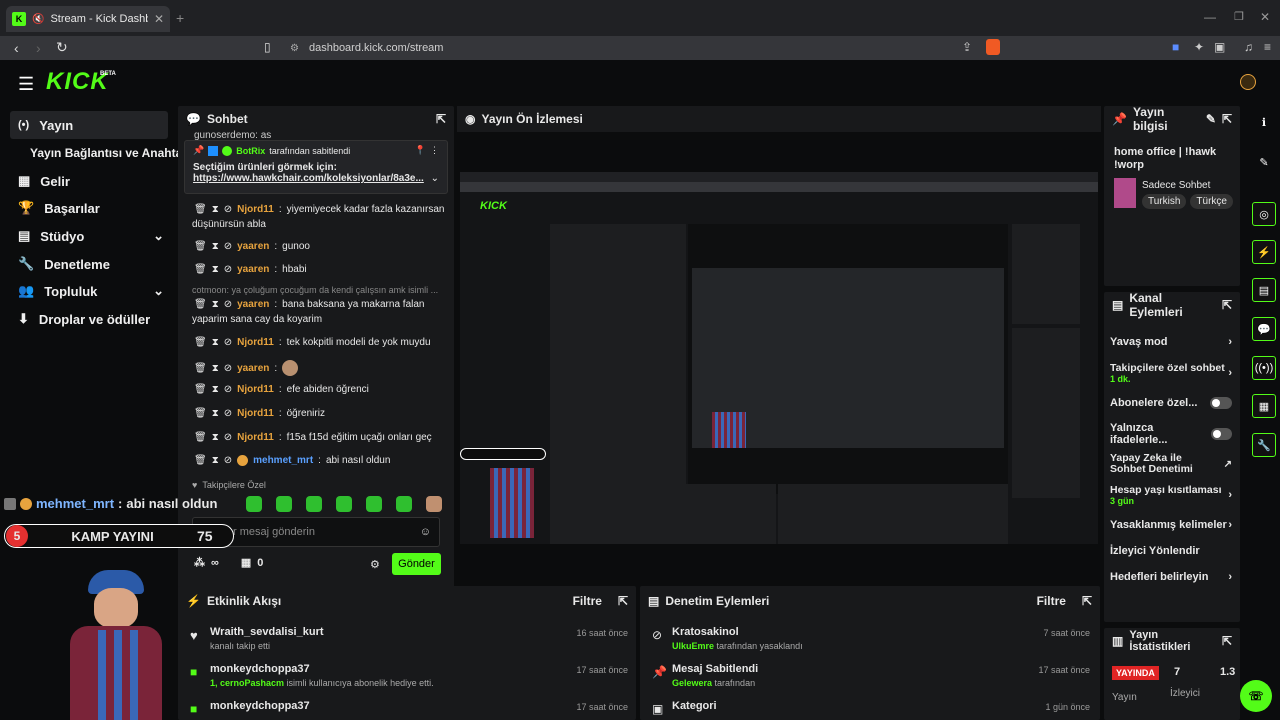  What do you see at coordinates (1264, 252) in the screenshot?
I see `lightning-icon: ⚡` at bounding box center [1264, 252].